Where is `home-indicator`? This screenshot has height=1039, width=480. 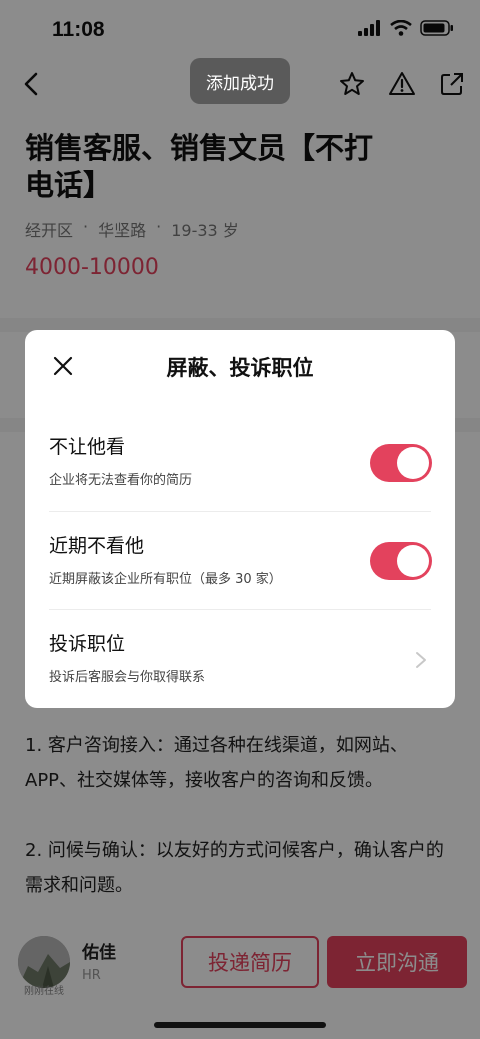 home-indicator is located at coordinates (240, 1025).